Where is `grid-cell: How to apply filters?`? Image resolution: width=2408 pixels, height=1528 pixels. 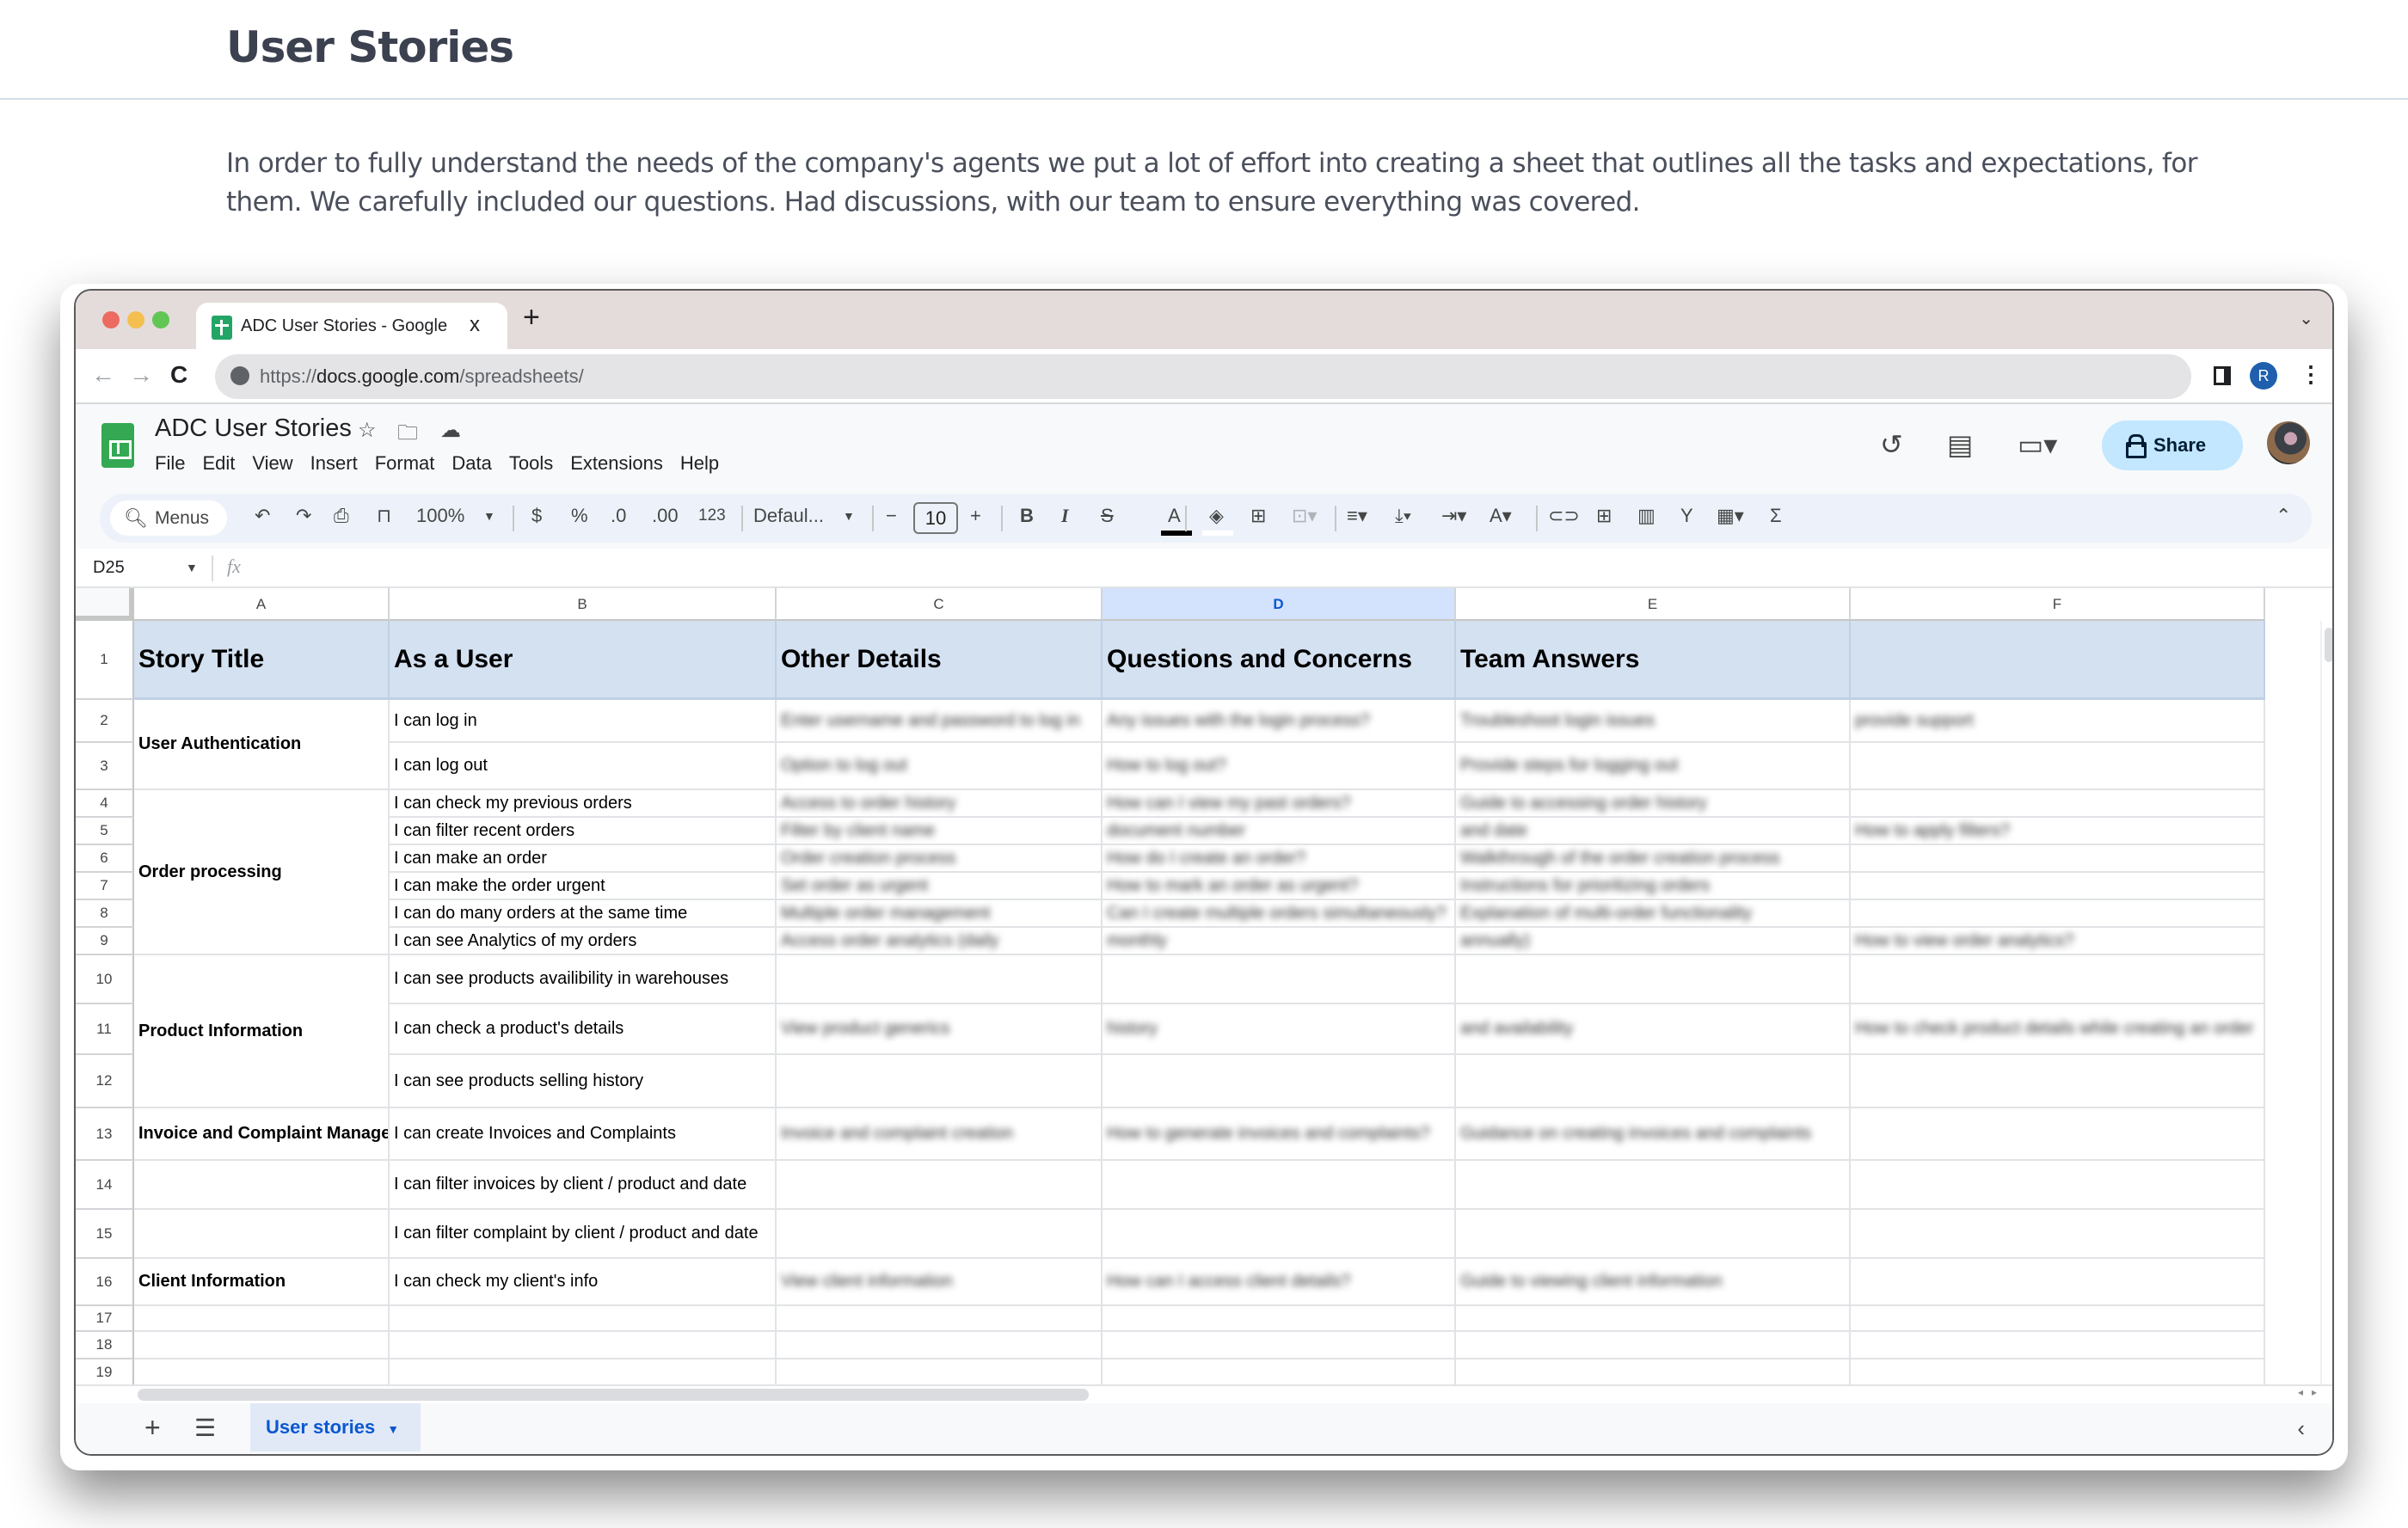
grid-cell: How to apply filters? is located at coordinates (2058, 831).